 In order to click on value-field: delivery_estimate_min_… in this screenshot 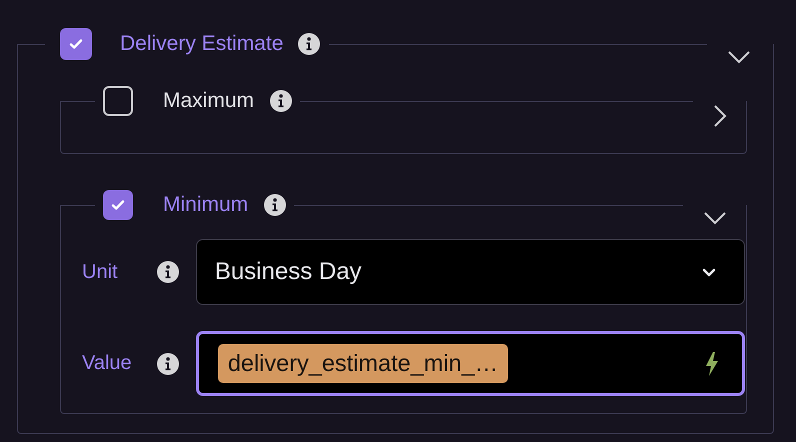, I will do `click(470, 363)`.